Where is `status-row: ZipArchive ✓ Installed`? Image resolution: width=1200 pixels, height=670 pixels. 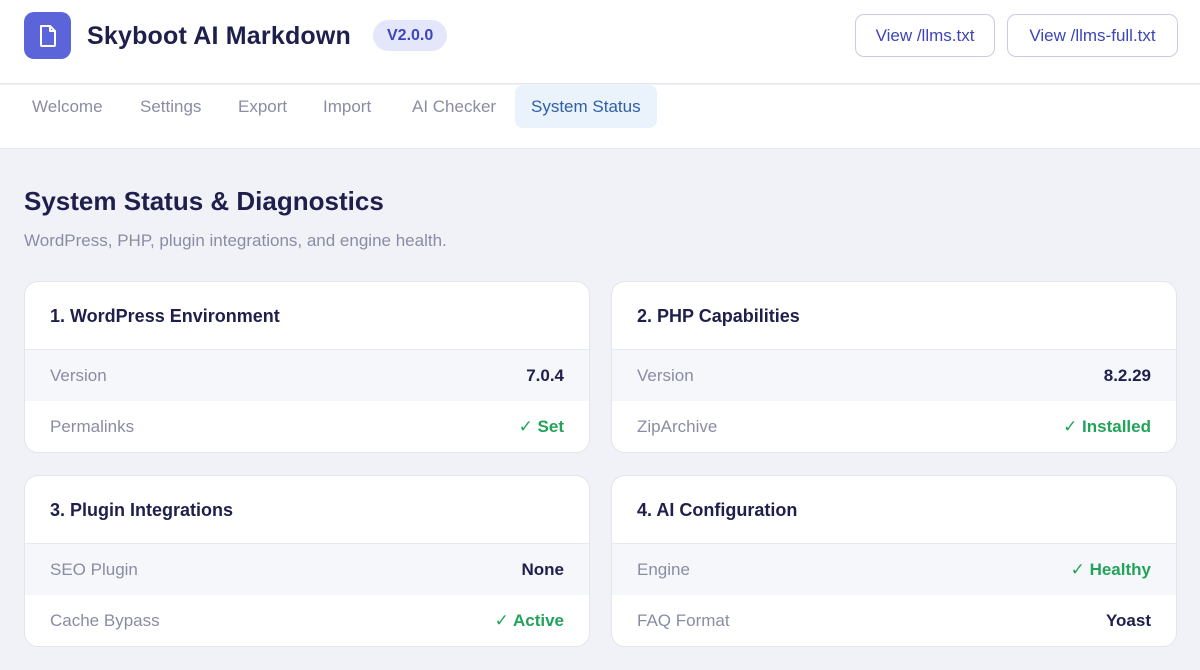
status-row: ZipArchive ✓ Installed is located at coordinates (894, 426).